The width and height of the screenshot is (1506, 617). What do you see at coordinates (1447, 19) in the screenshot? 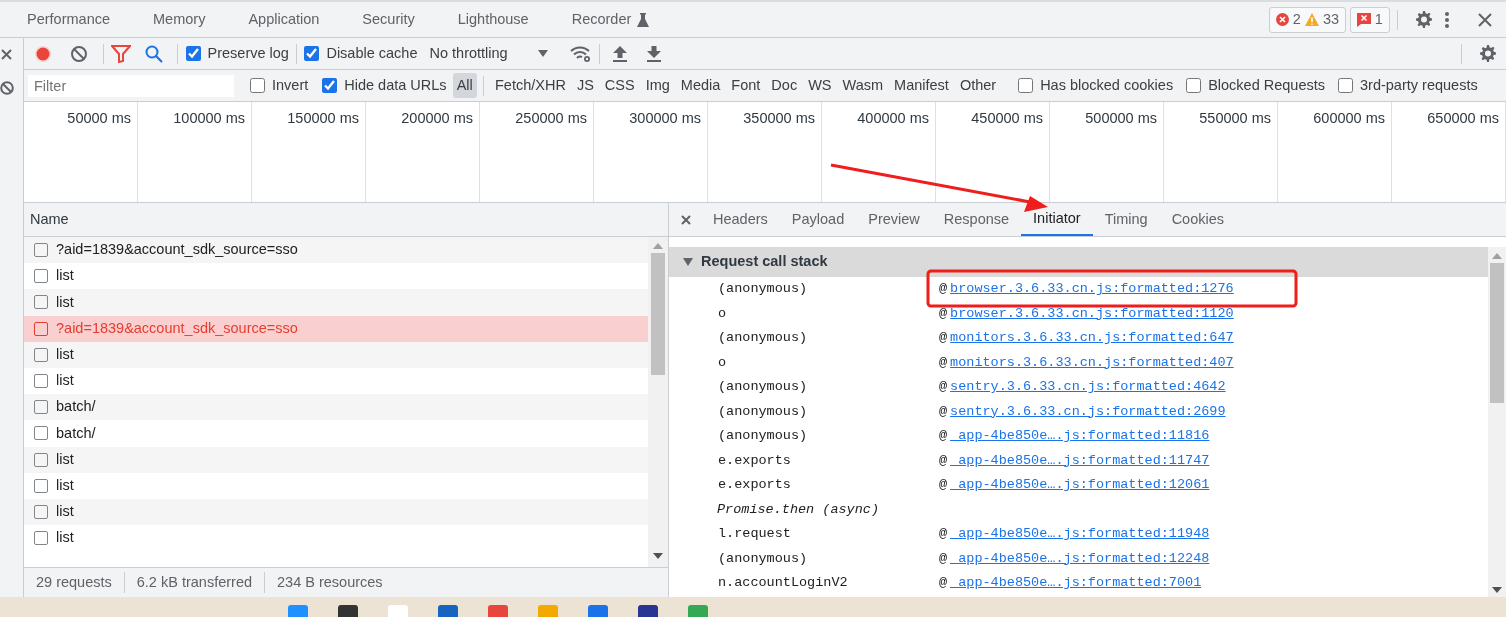
I see `more-menu-icon` at bounding box center [1447, 19].